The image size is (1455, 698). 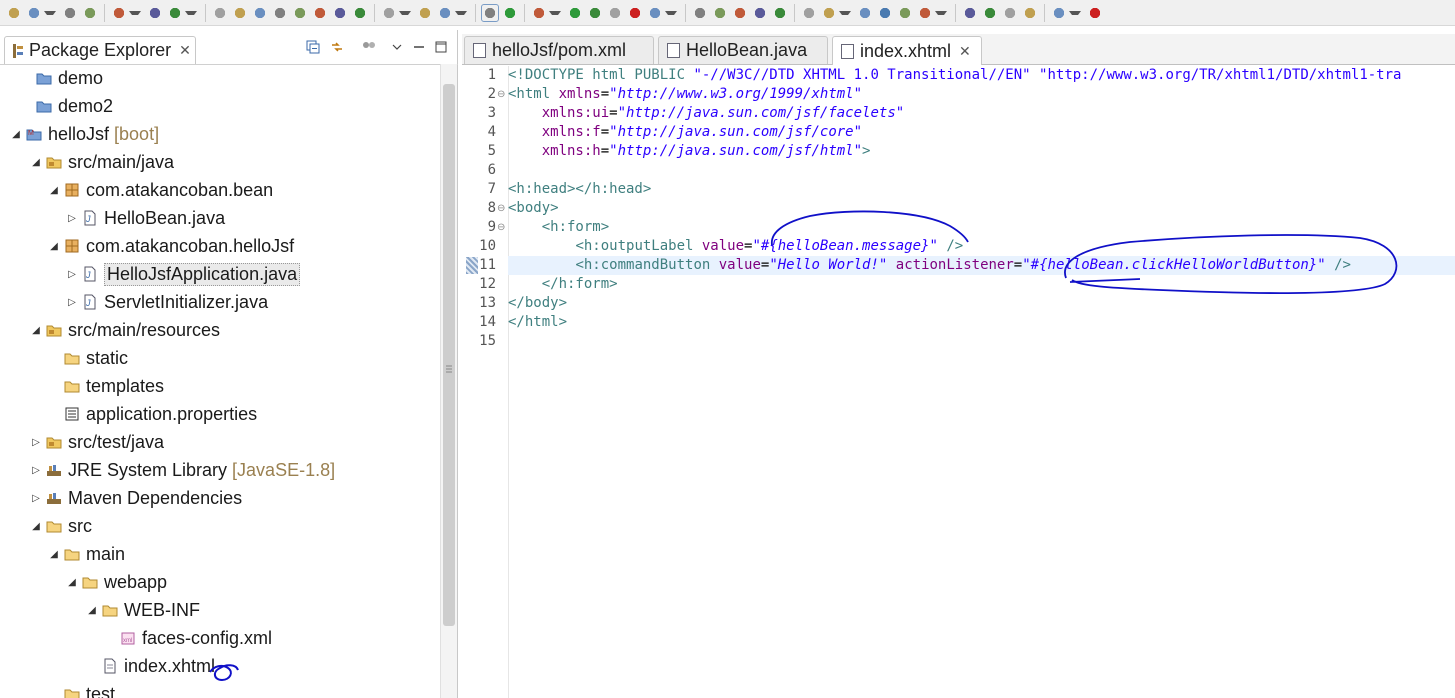 I want to click on tree-item: ◢ main, so click(x=220, y=554).